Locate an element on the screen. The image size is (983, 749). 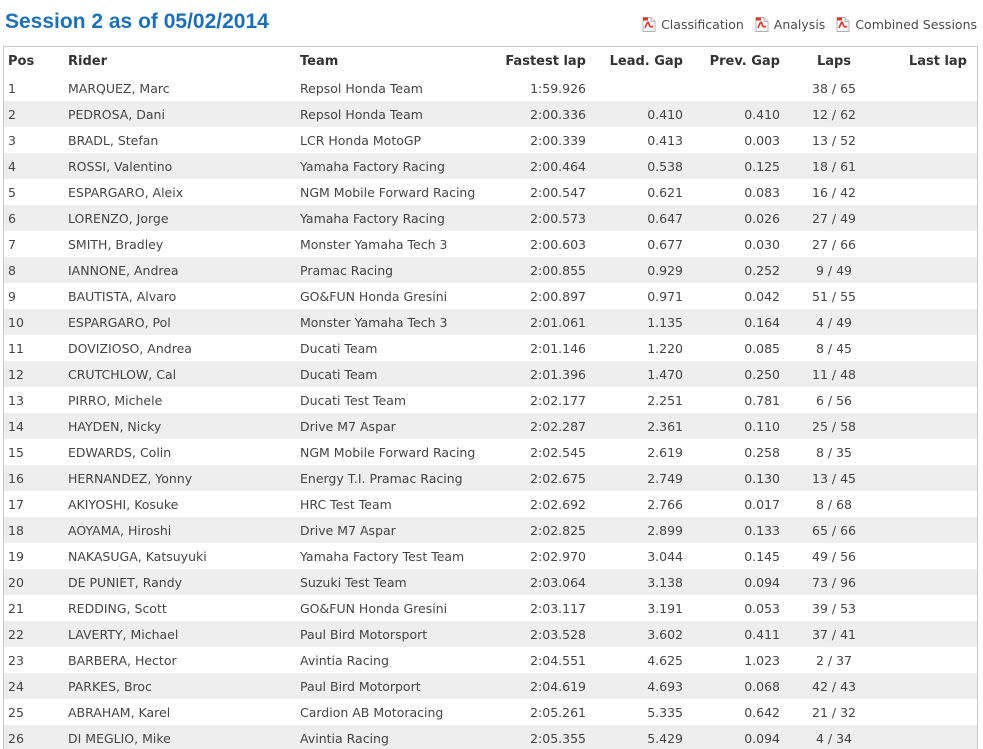
cell-laps: 38 / 65 is located at coordinates (834, 88).